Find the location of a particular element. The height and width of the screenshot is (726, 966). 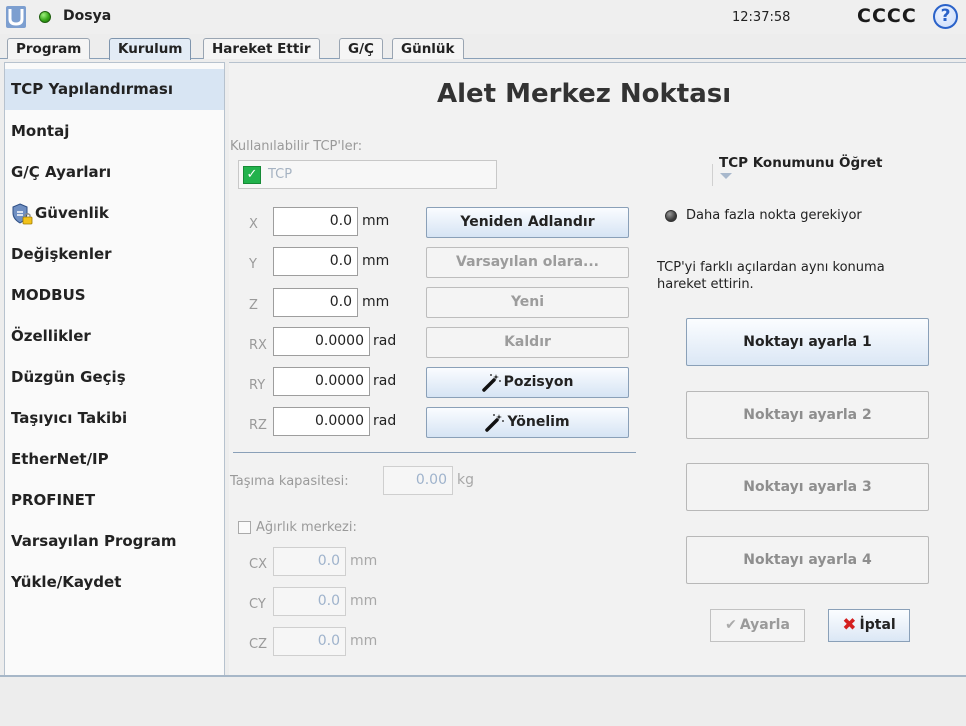

new-button: Yeni is located at coordinates (527, 302).